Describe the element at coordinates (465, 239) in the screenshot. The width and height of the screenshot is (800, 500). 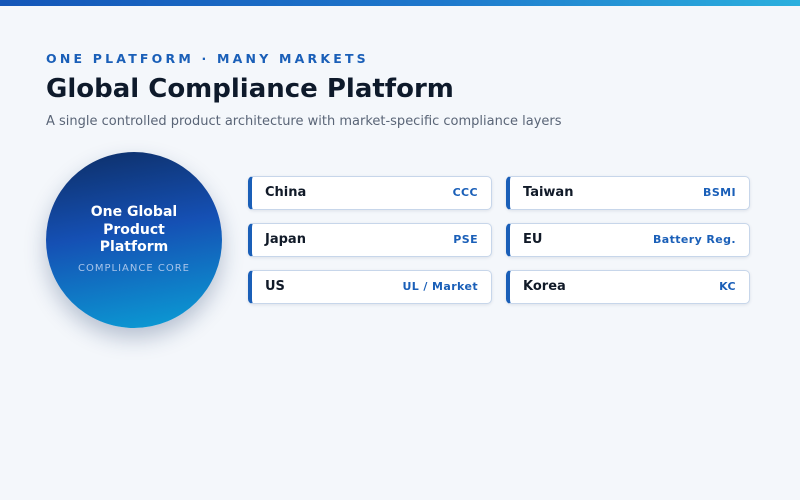
I see `market-certification: PSE` at that location.